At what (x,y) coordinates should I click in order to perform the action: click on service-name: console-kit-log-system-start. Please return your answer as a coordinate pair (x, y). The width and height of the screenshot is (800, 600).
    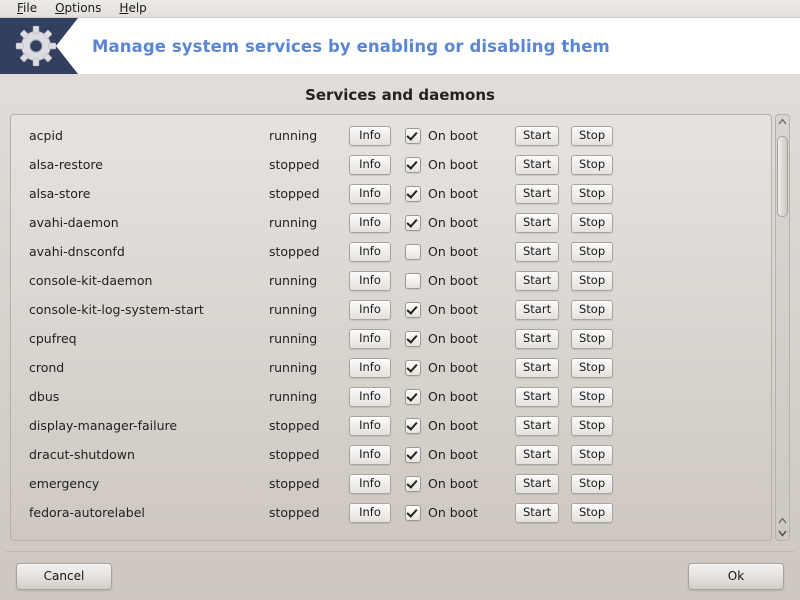
    Looking at the image, I should click on (116, 309).